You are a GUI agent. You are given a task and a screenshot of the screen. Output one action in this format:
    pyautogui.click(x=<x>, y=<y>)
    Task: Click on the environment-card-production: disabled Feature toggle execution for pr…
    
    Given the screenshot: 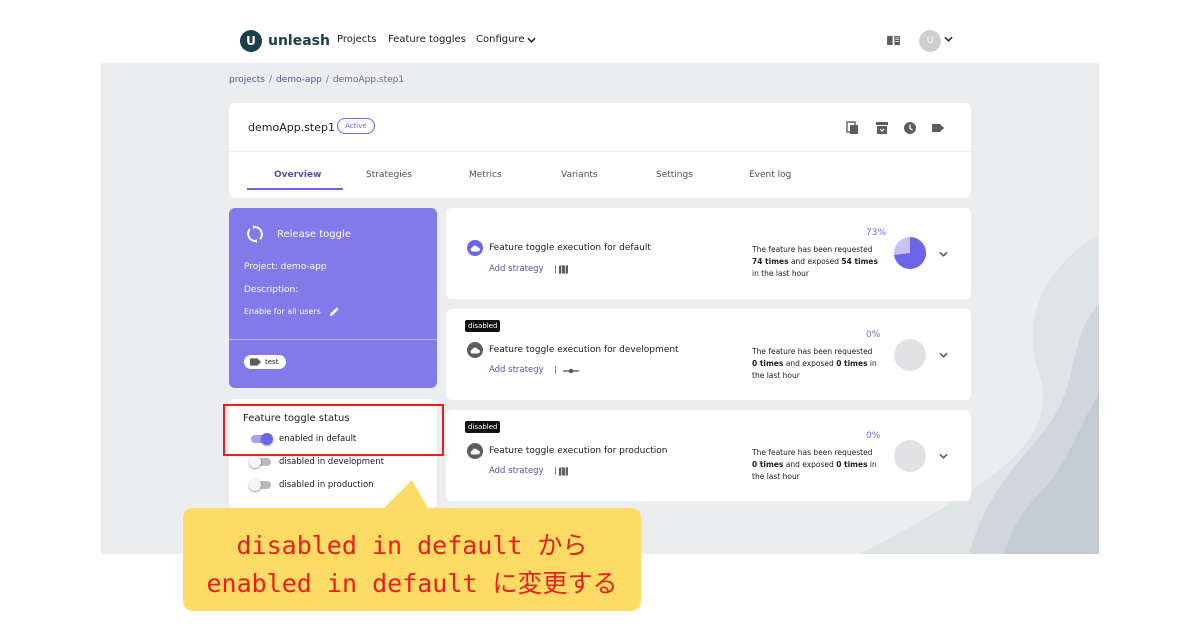 What is the action you would take?
    pyautogui.click(x=708, y=455)
    